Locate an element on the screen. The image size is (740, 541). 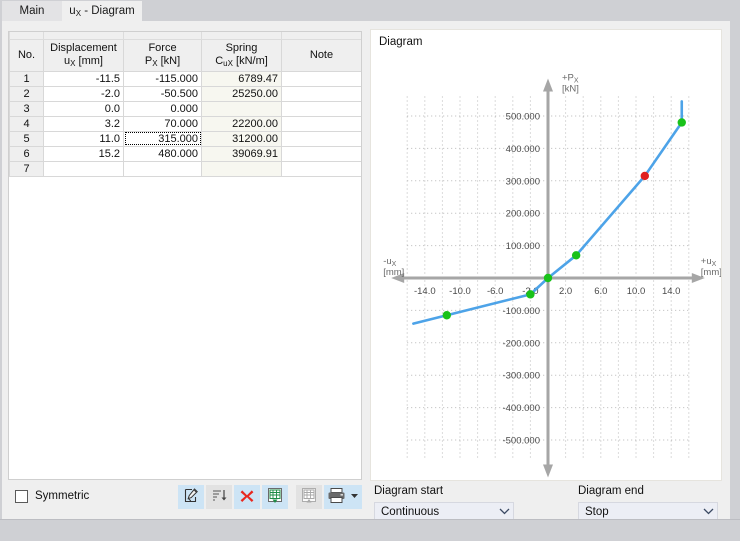
tab-main: Main is located at coordinates (32, 11).